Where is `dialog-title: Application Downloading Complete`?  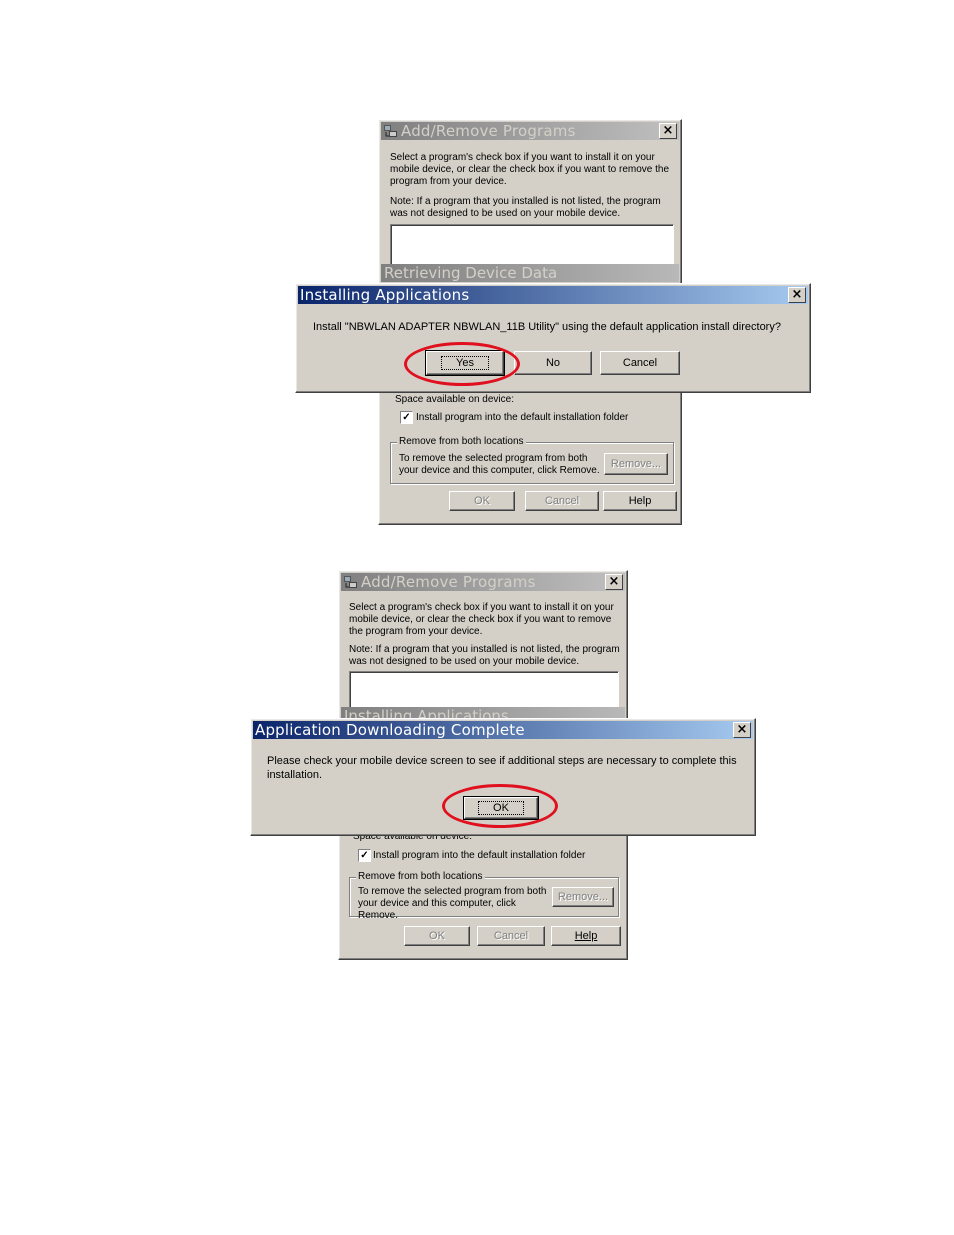 dialog-title: Application Downloading Complete is located at coordinates (390, 730).